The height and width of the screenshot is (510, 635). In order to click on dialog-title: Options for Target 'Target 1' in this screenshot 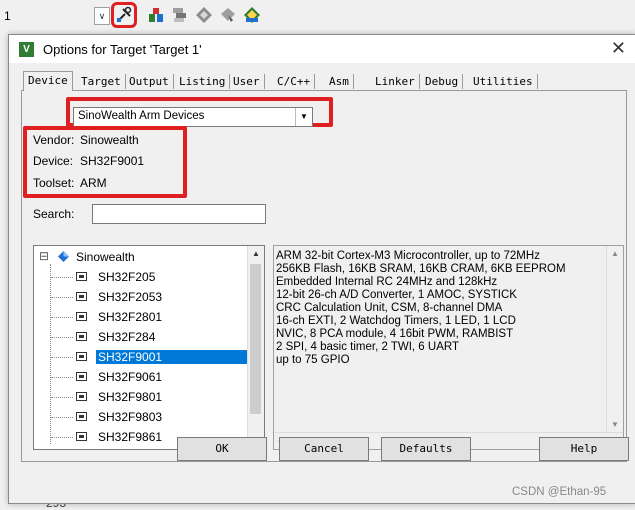, I will do `click(122, 49)`.